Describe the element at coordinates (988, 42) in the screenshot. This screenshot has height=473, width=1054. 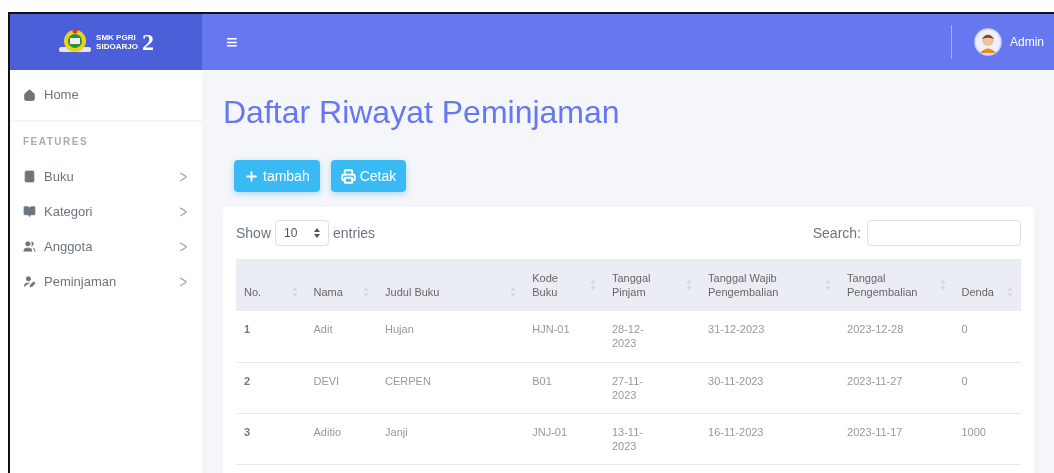
I see `avatar-icon` at that location.